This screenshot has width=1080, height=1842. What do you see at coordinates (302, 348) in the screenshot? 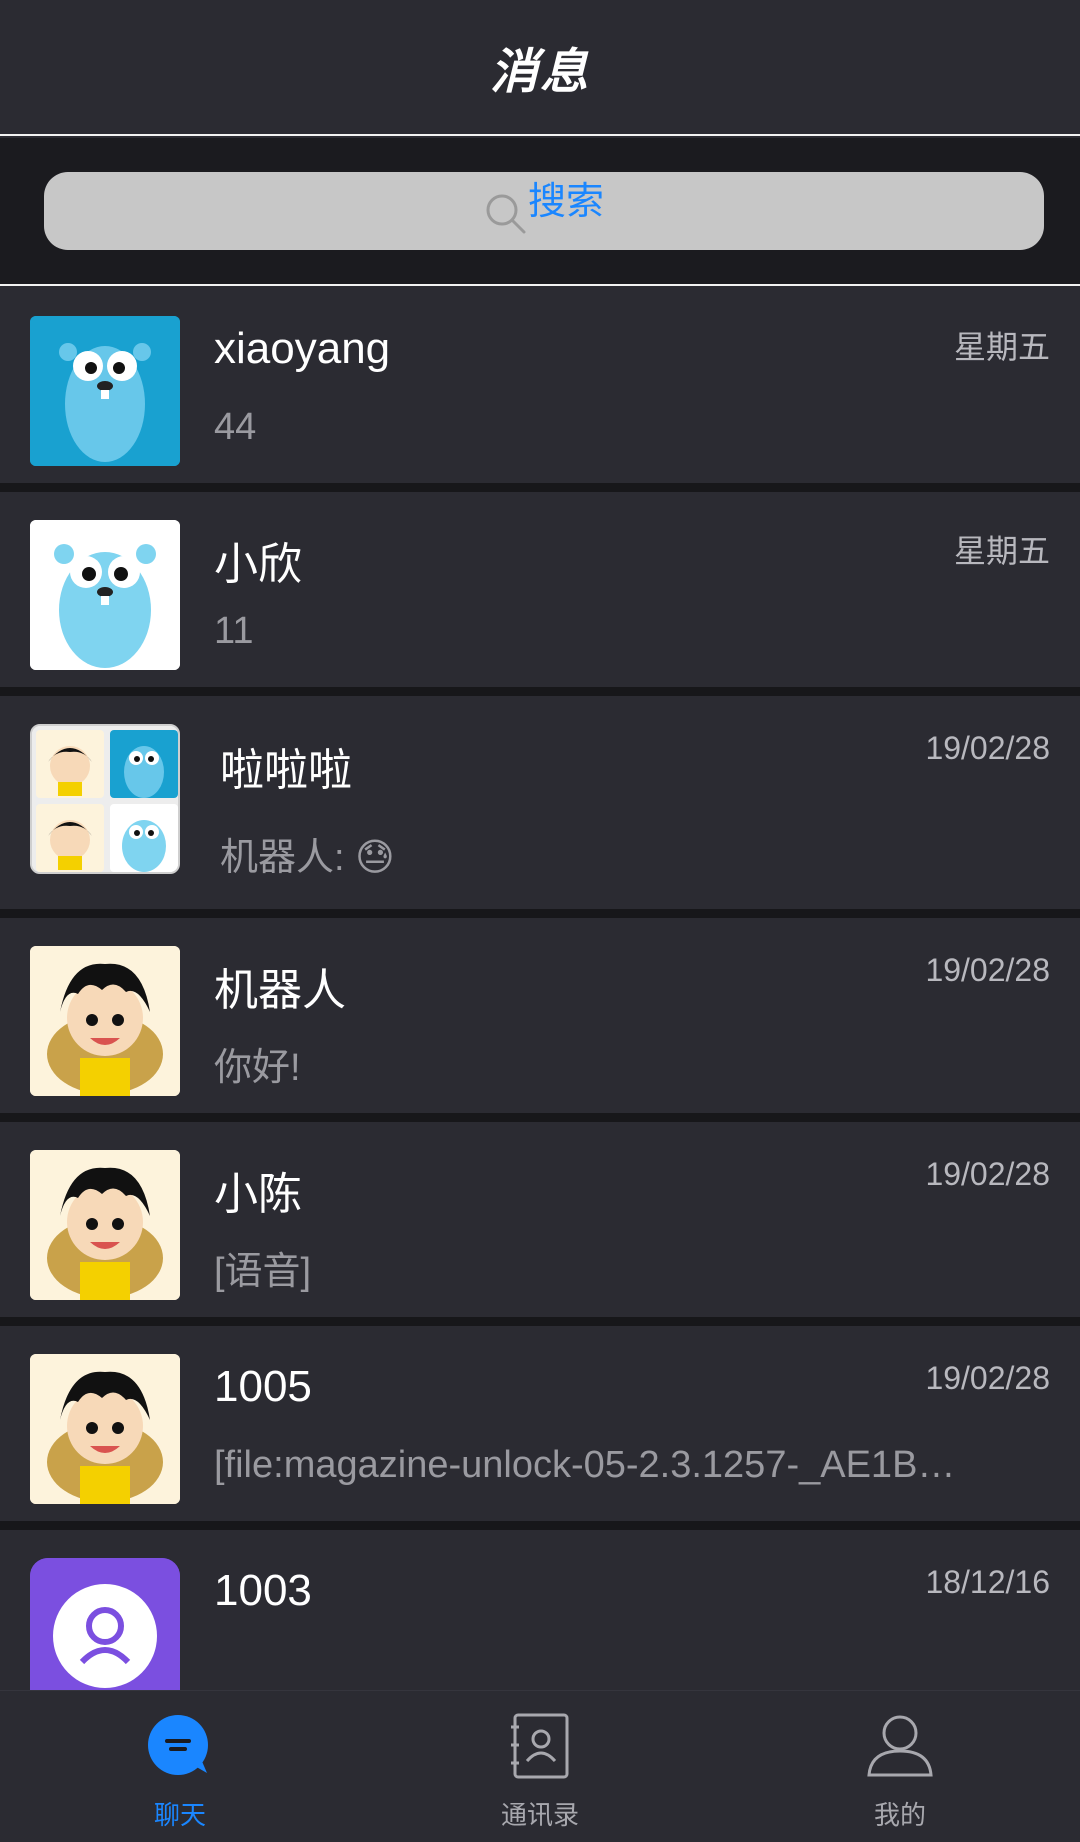
I see `conversation-name: xiaoyang` at bounding box center [302, 348].